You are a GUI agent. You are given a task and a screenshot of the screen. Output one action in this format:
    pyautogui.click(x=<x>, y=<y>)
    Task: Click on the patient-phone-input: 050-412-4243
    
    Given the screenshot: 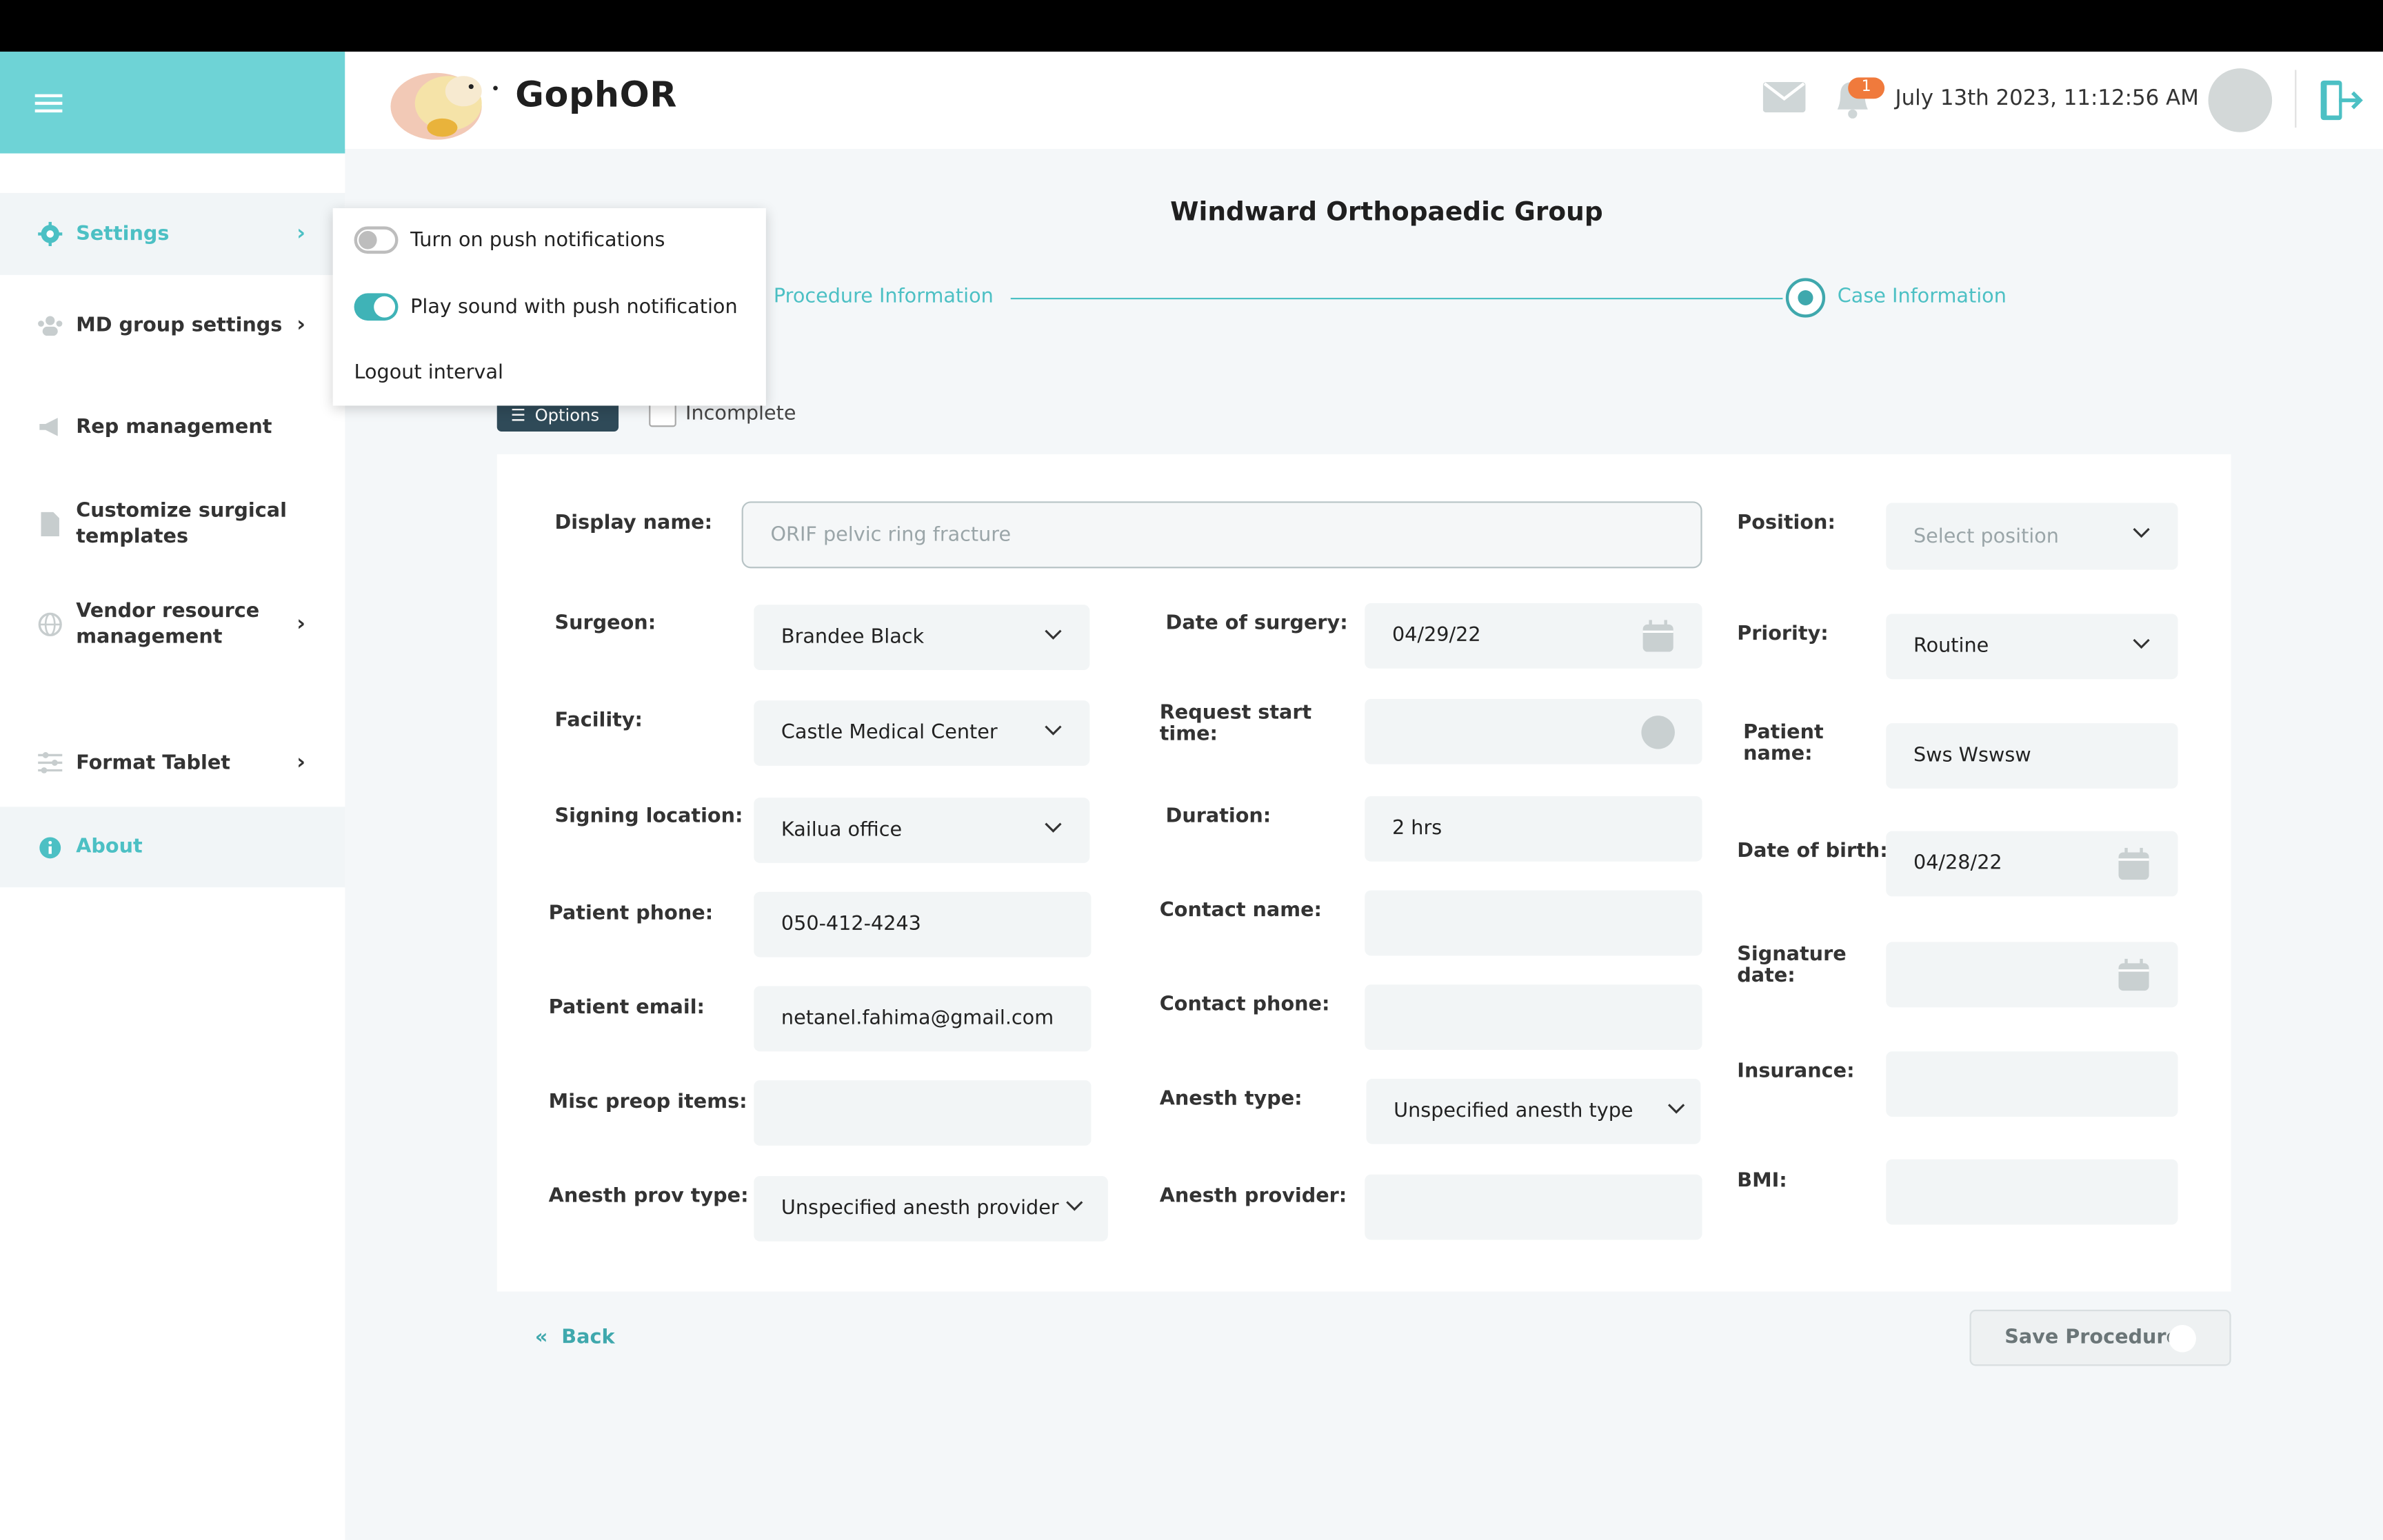 What is the action you would take?
    pyautogui.click(x=923, y=925)
    